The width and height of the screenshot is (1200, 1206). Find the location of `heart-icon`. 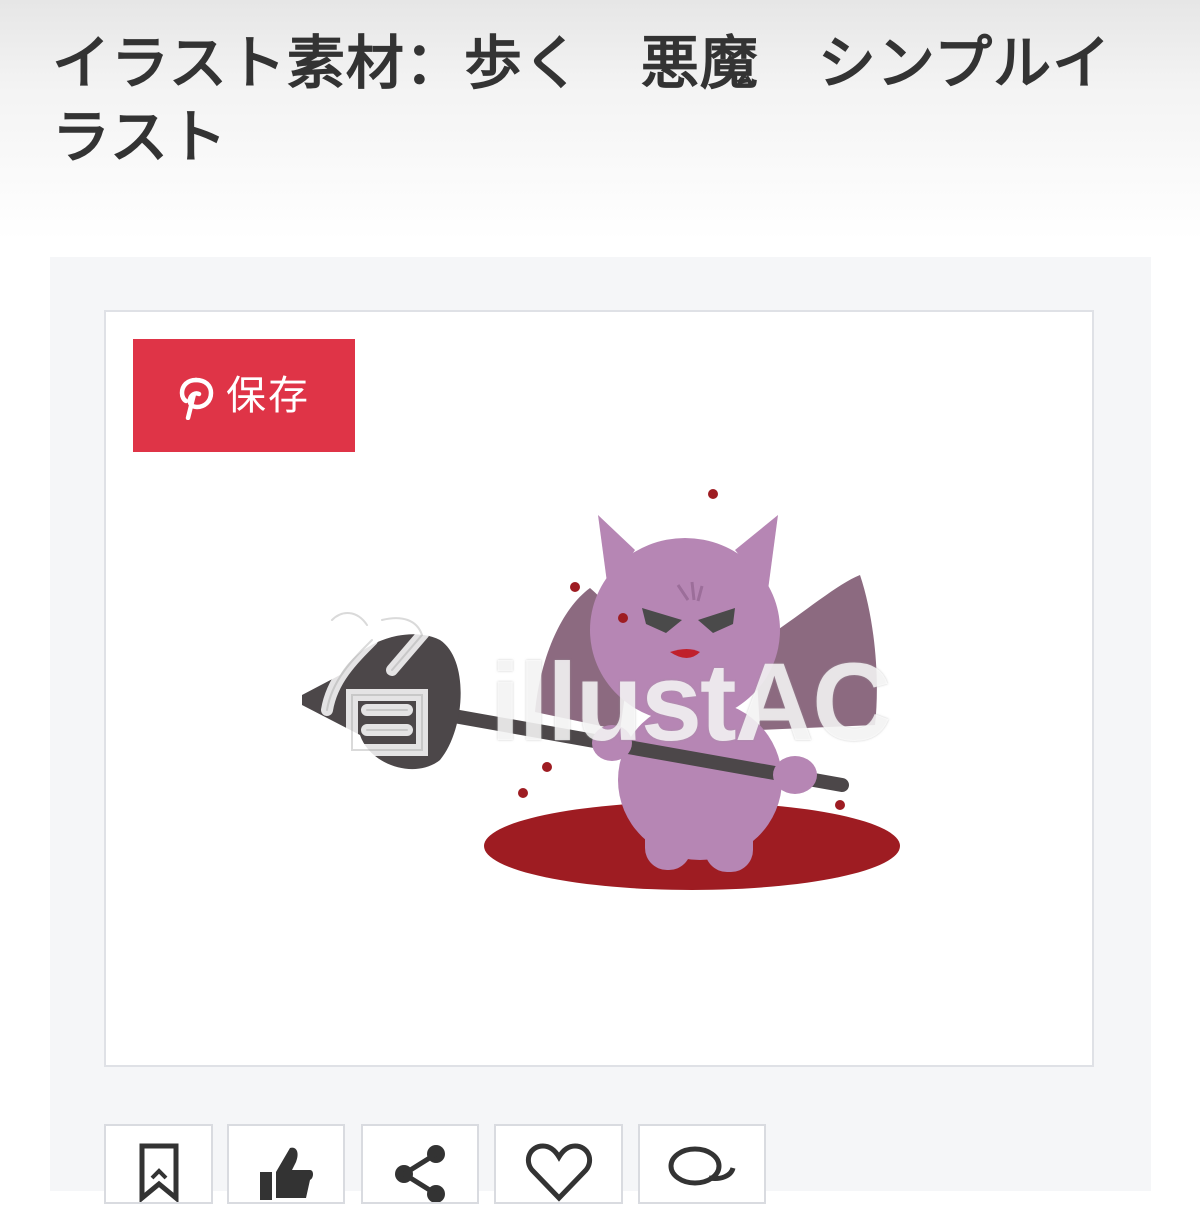

heart-icon is located at coordinates (559, 1172).